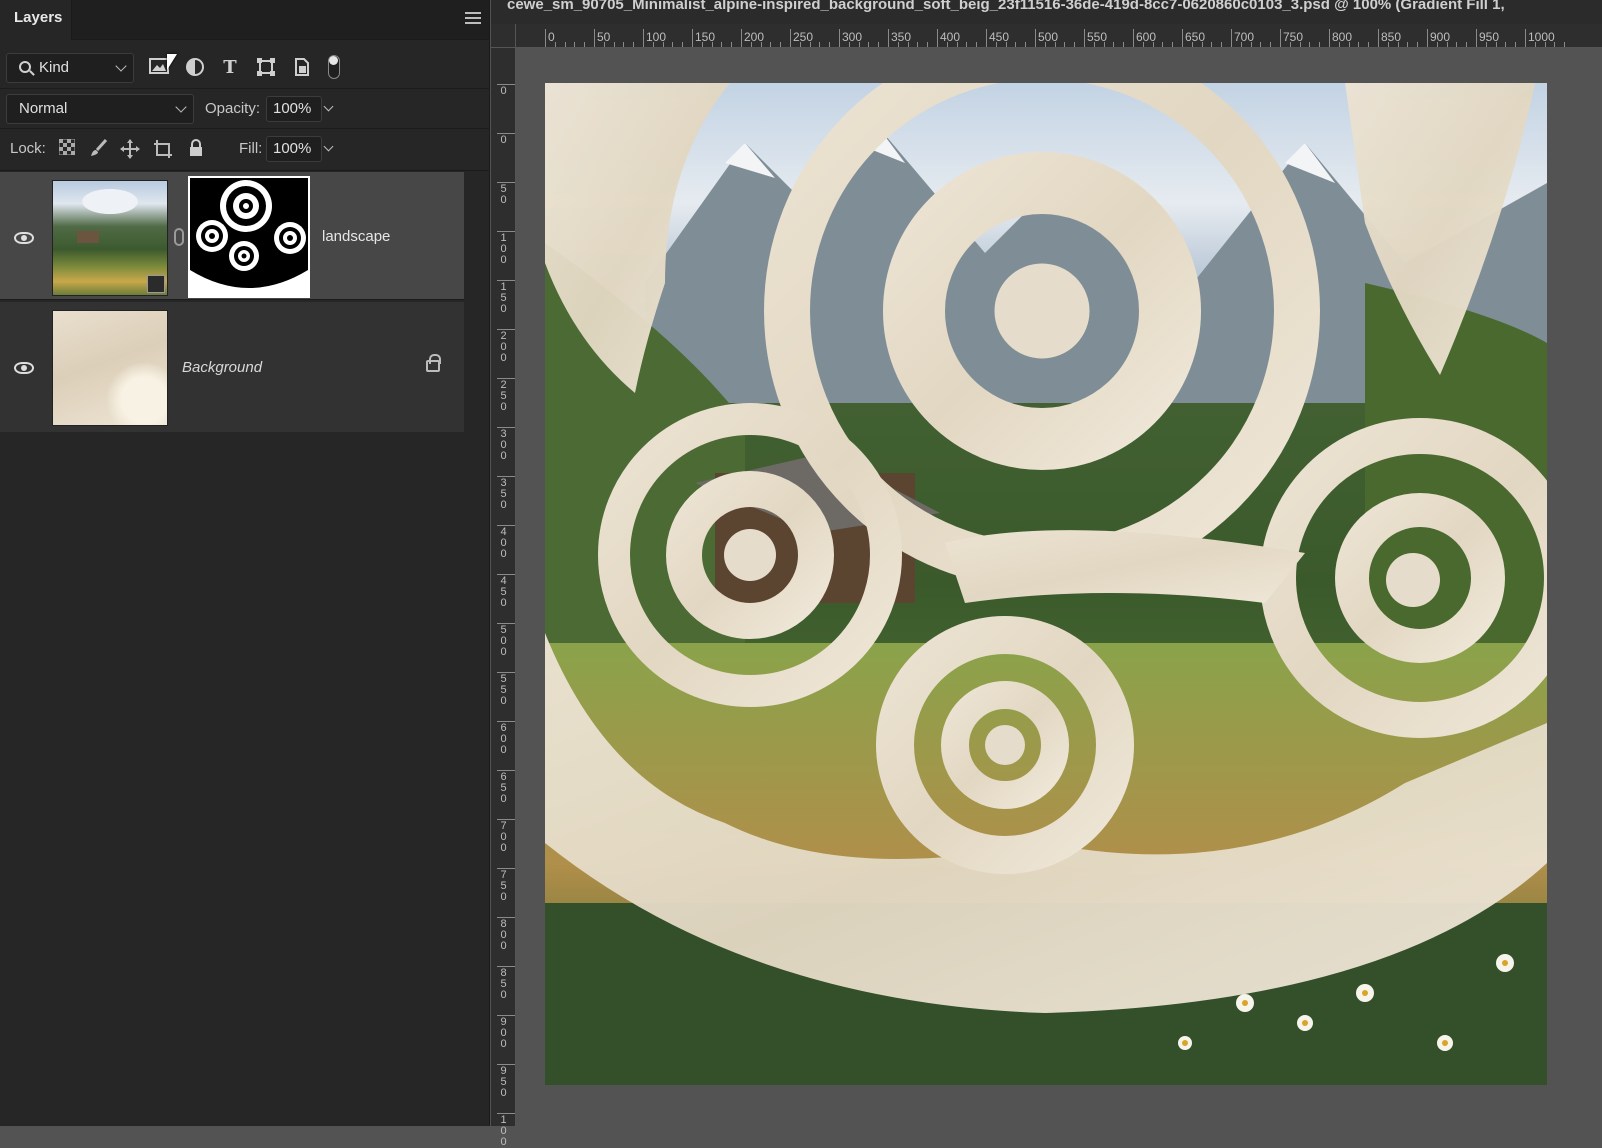 The image size is (1602, 1148). I want to click on ruler-tick-label: 50, so click(503, 194).